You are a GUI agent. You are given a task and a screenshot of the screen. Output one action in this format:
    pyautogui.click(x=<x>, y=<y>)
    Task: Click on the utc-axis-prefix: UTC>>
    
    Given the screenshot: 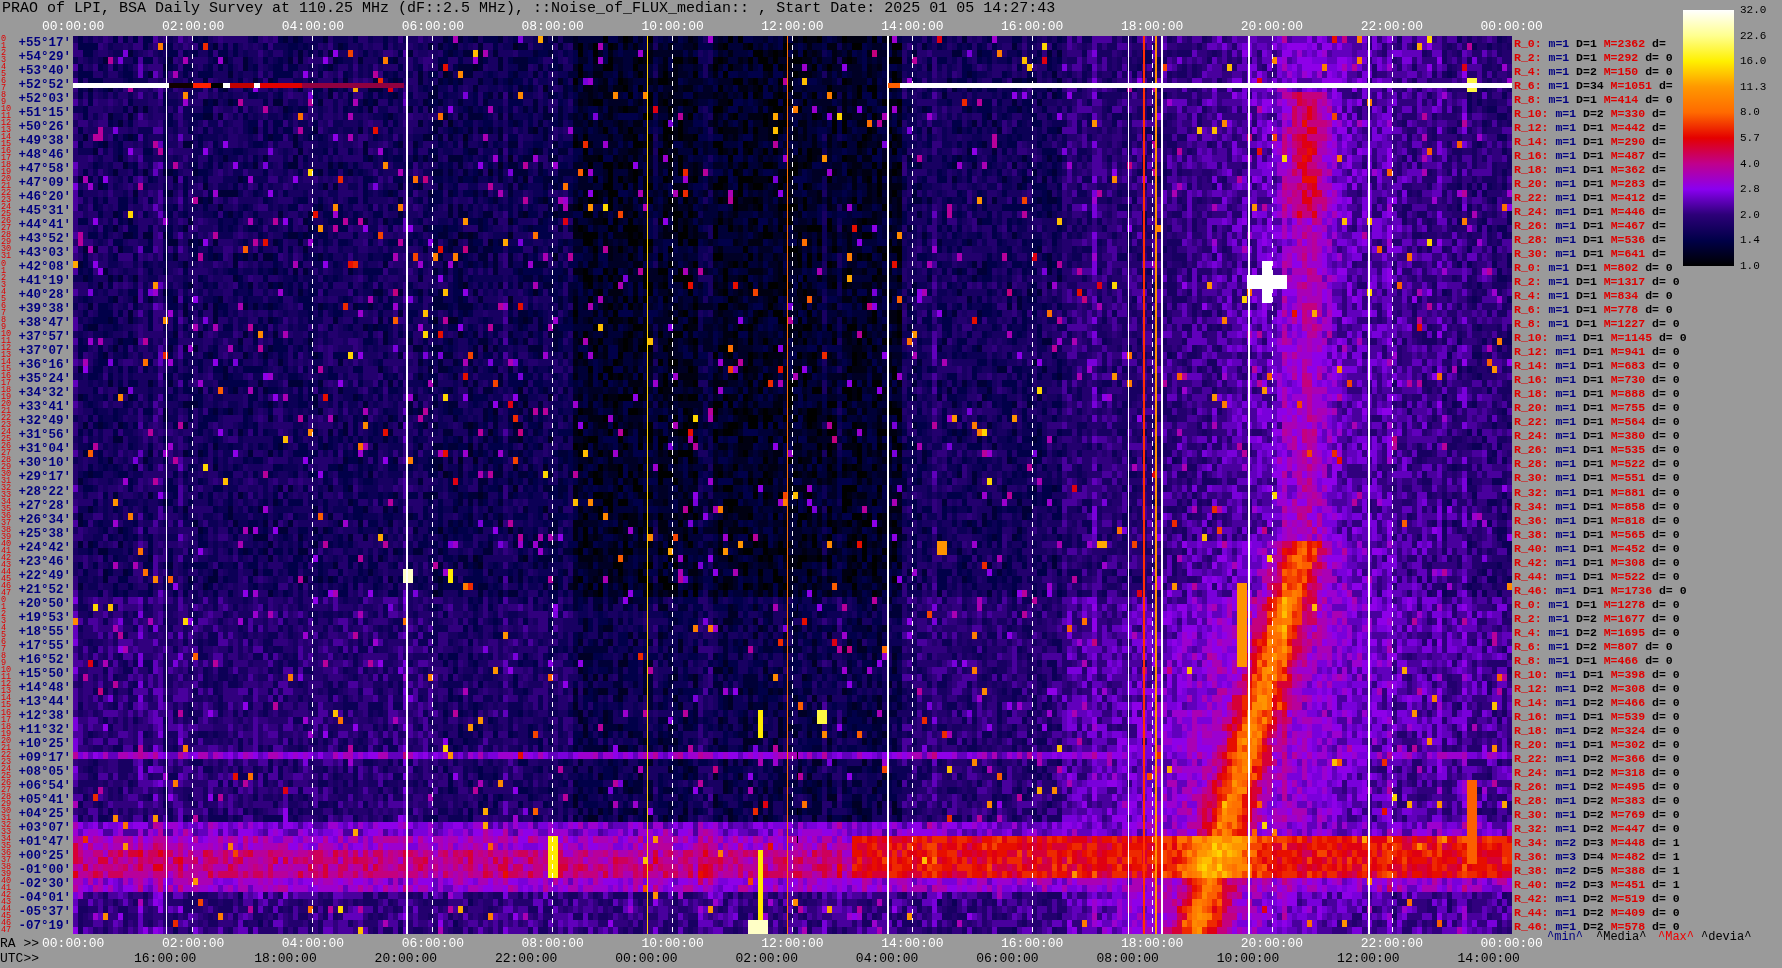 What is the action you would take?
    pyautogui.click(x=20, y=958)
    